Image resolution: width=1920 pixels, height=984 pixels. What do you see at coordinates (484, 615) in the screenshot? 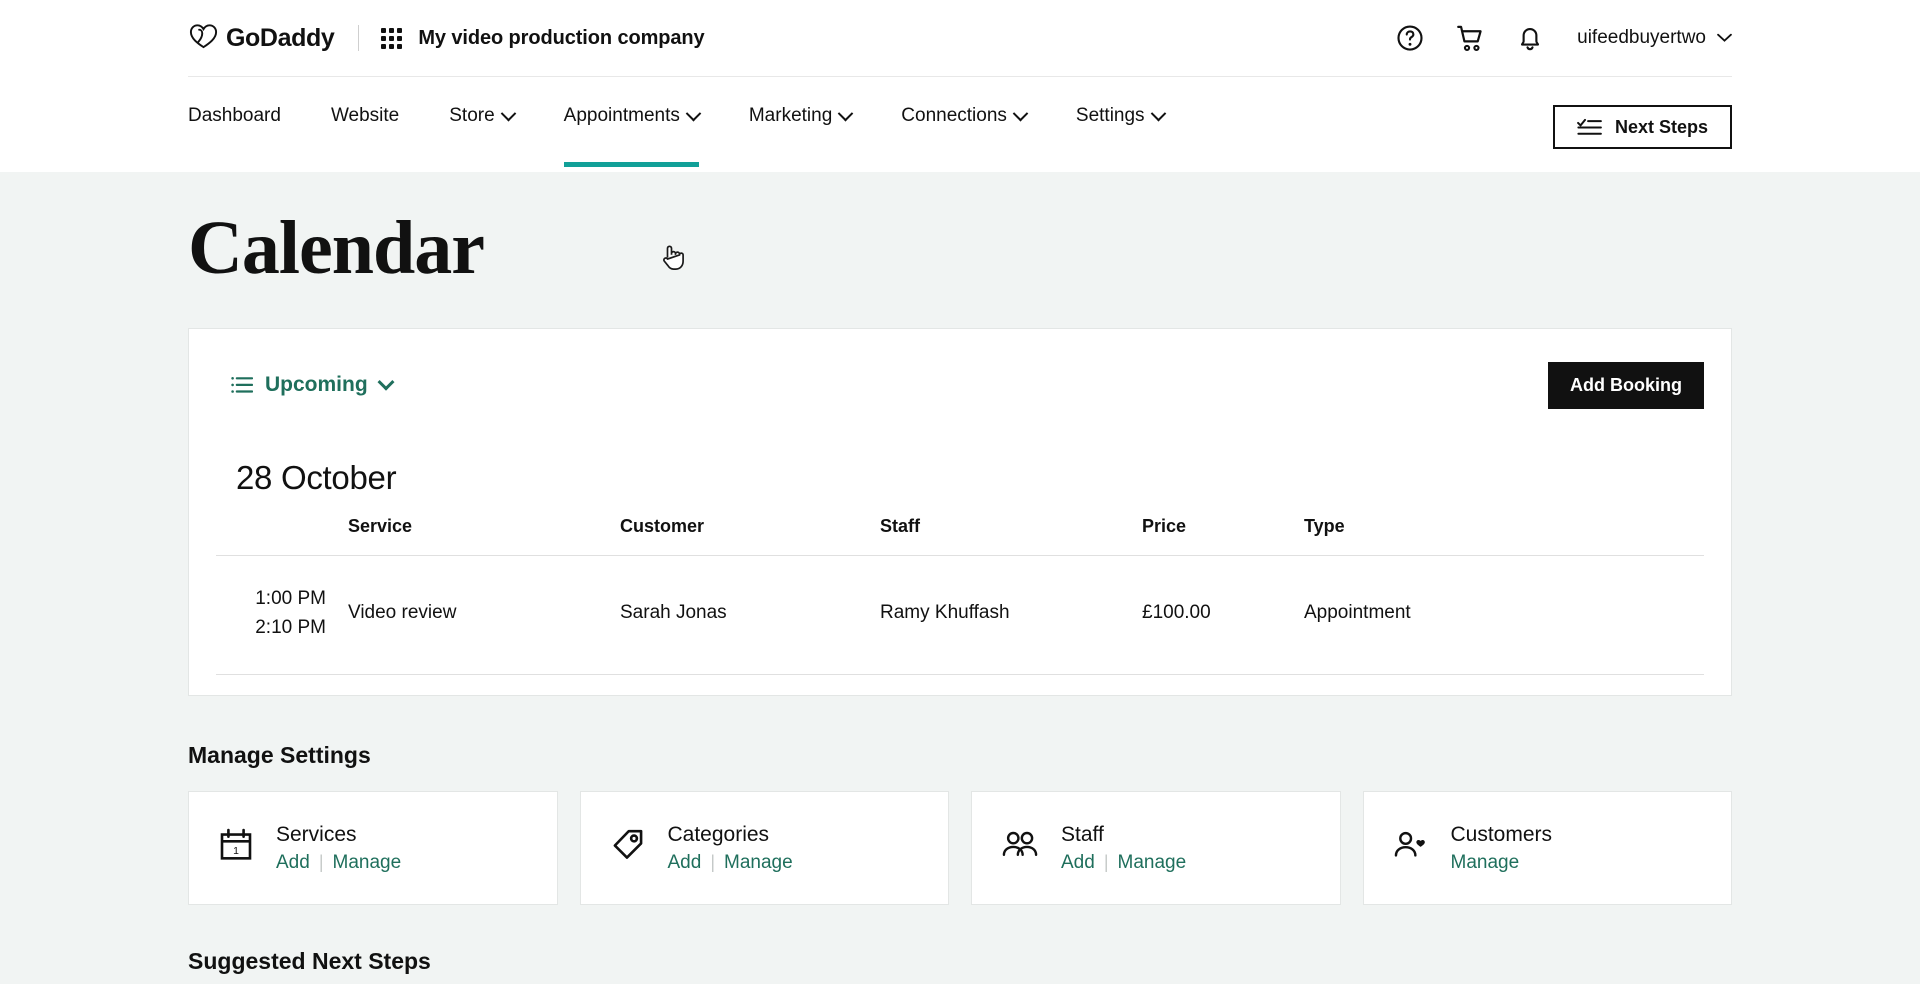
I see `booking-service: Video review` at bounding box center [484, 615].